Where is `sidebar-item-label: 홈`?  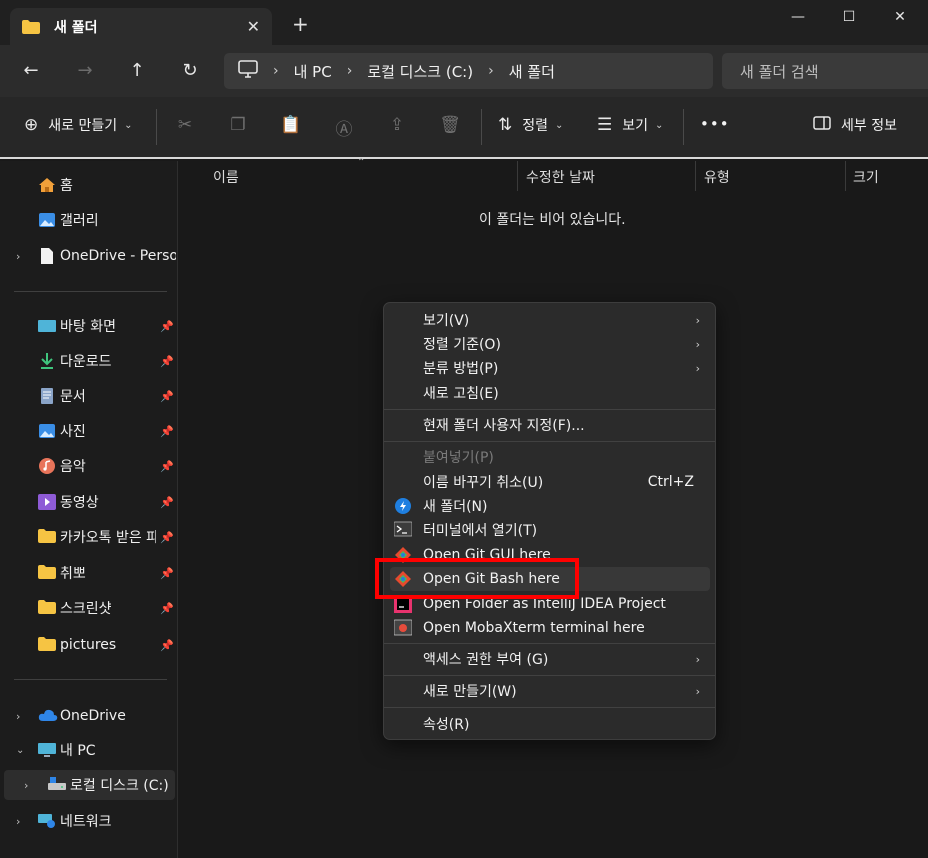 sidebar-item-label: 홈 is located at coordinates (66, 186).